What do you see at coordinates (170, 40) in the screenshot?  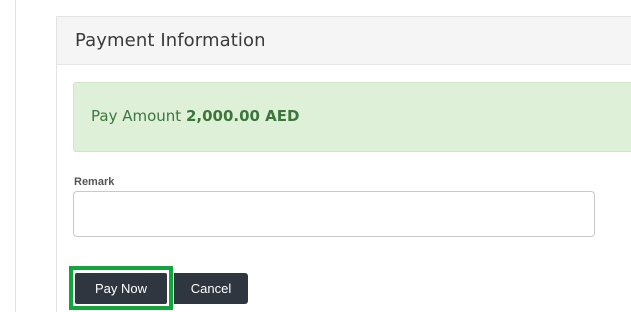 I see `panel-title: Payment Information` at bounding box center [170, 40].